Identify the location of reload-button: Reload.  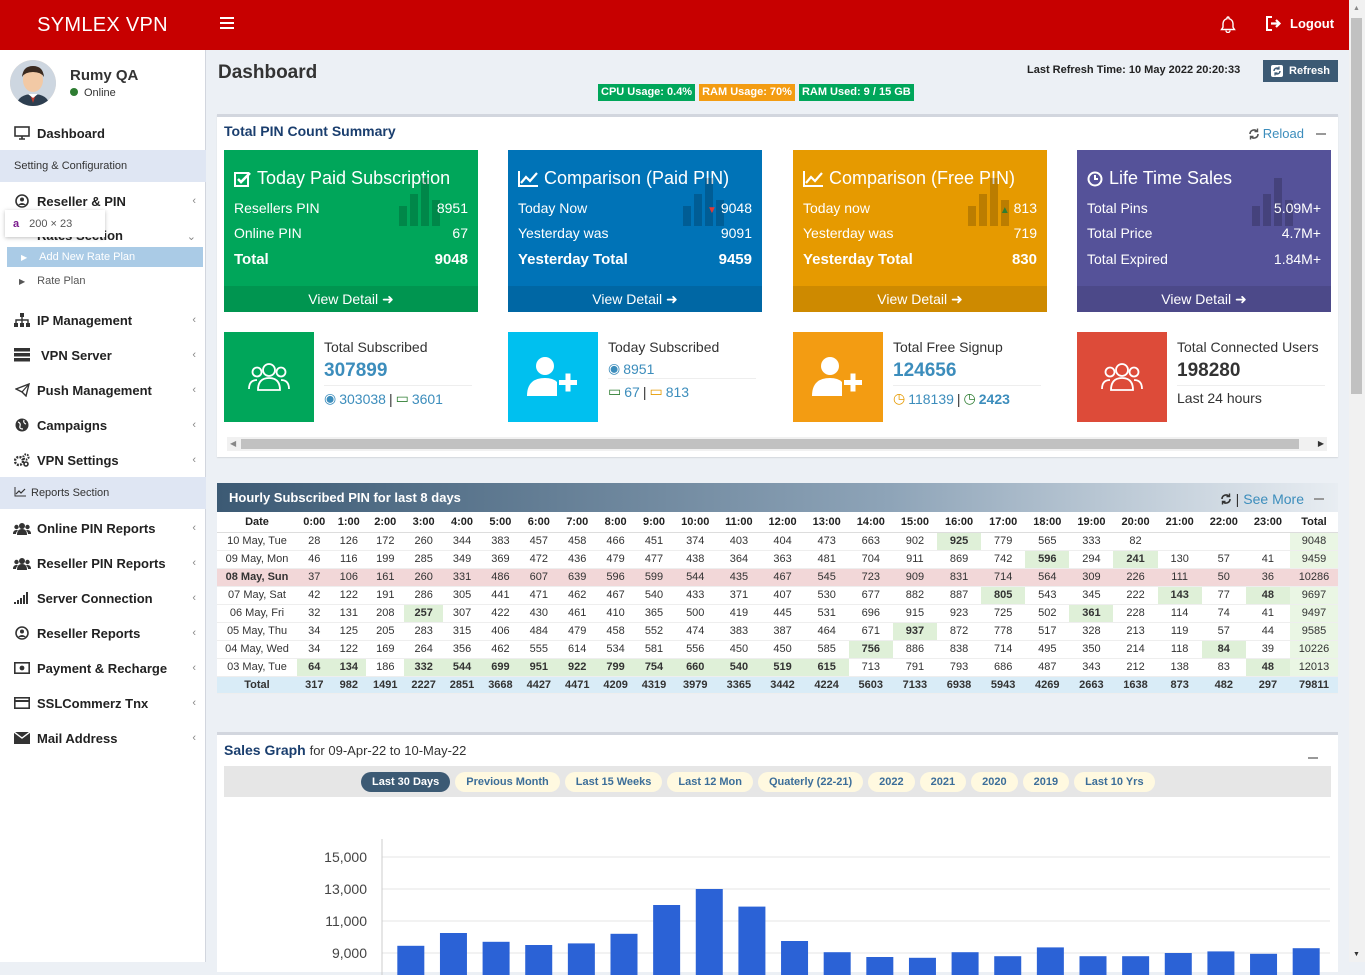
(1276, 133).